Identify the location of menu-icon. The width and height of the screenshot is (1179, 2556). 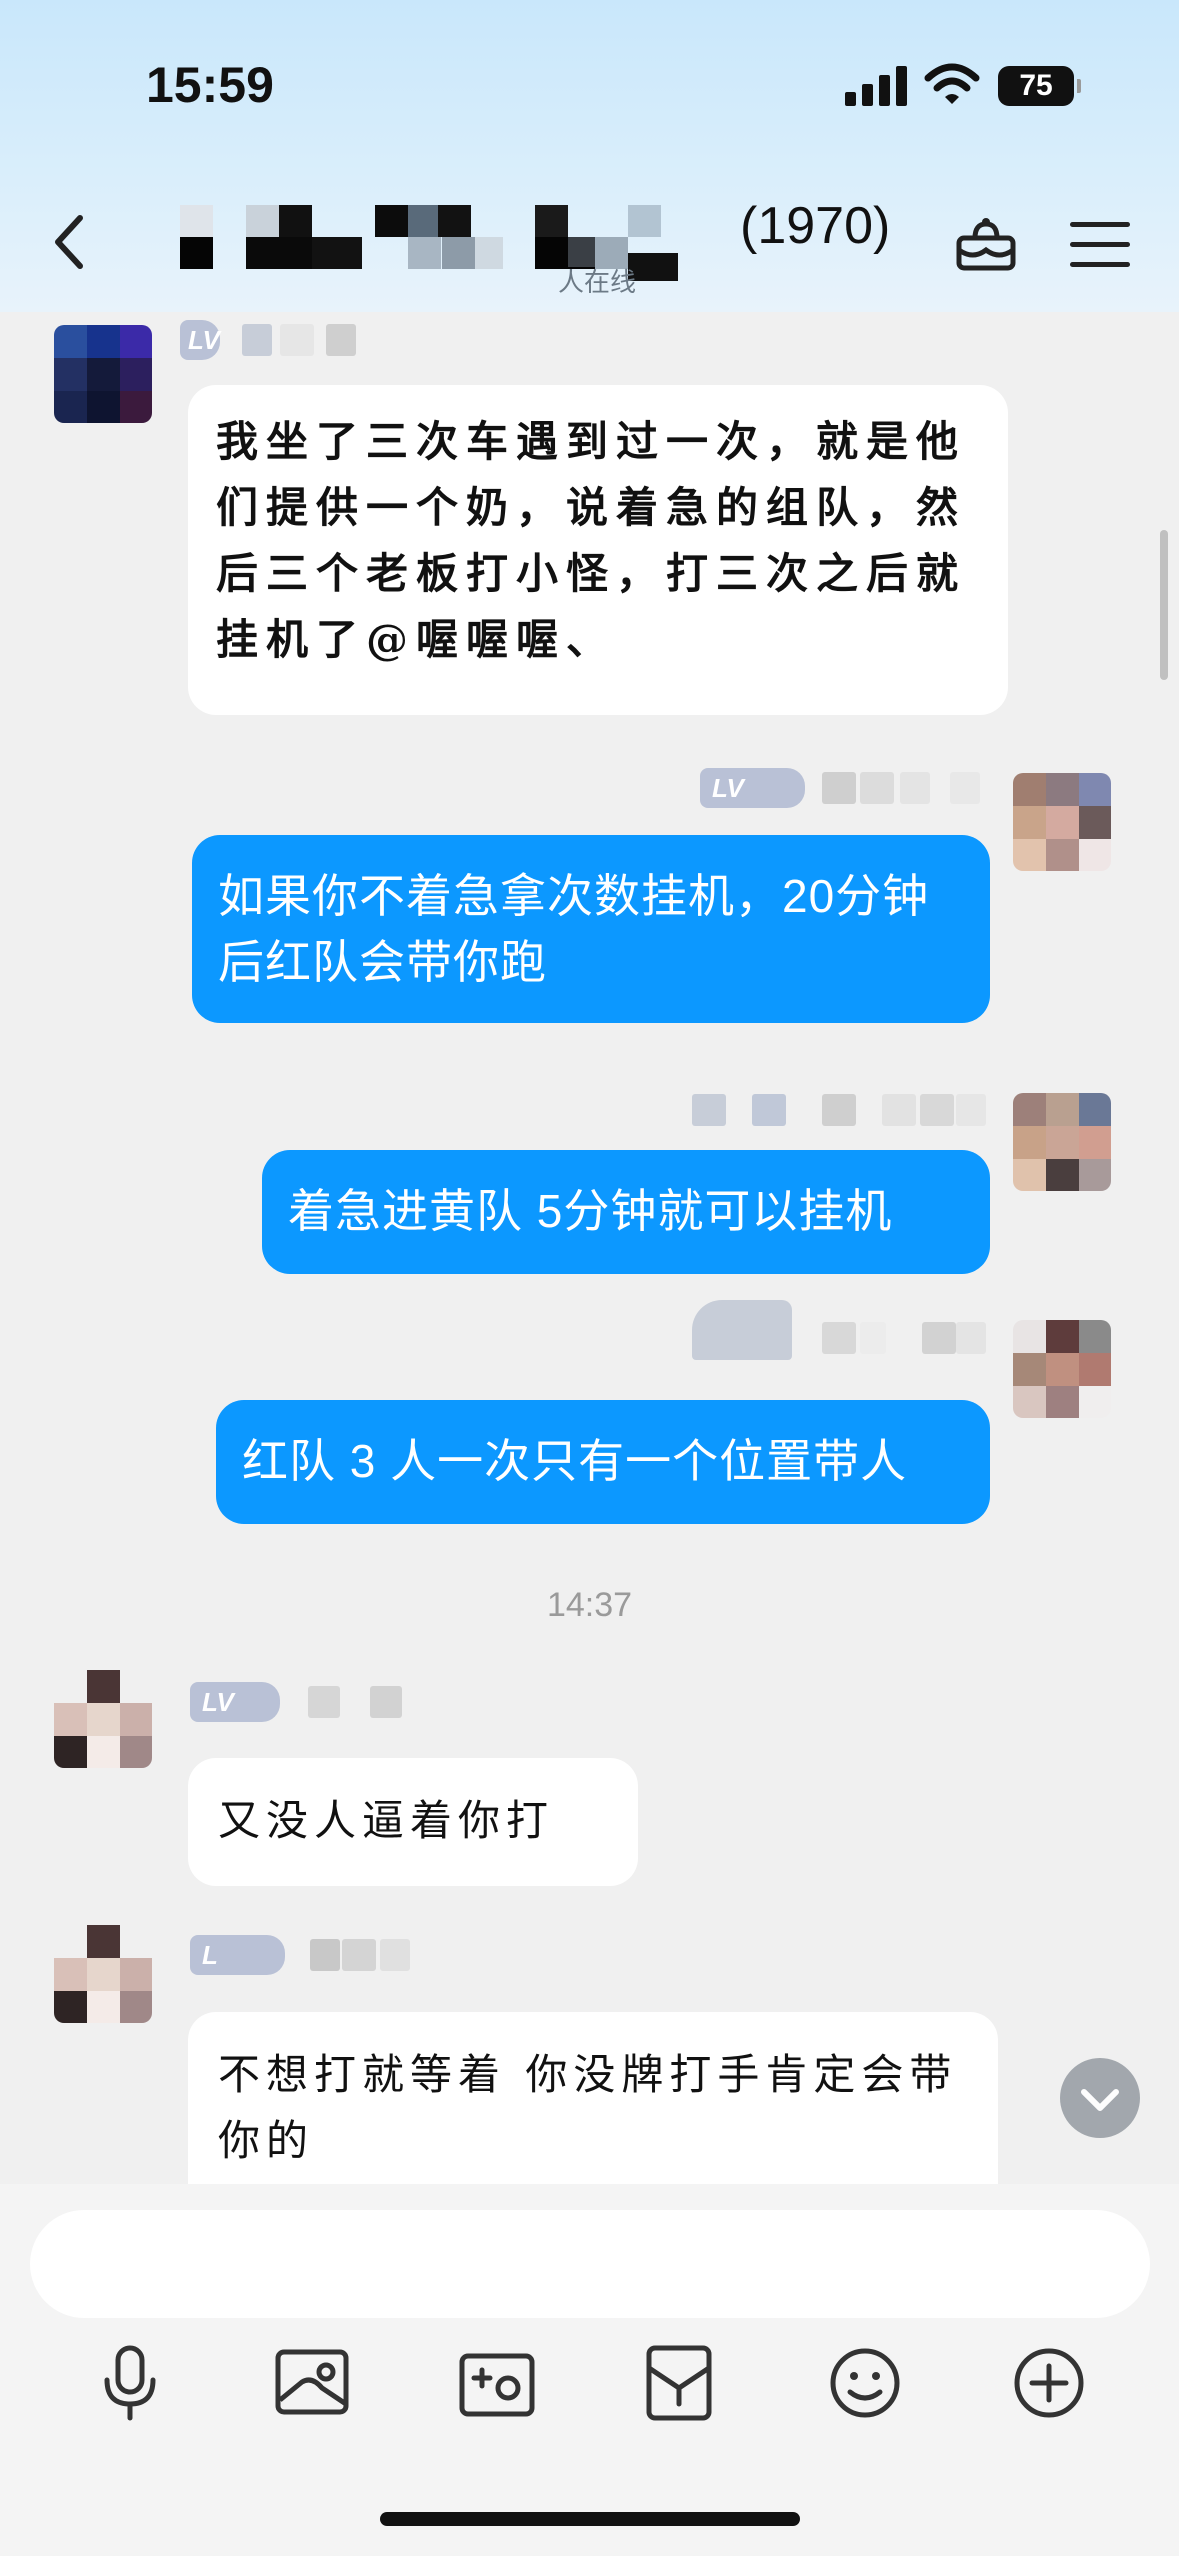
(1100, 245).